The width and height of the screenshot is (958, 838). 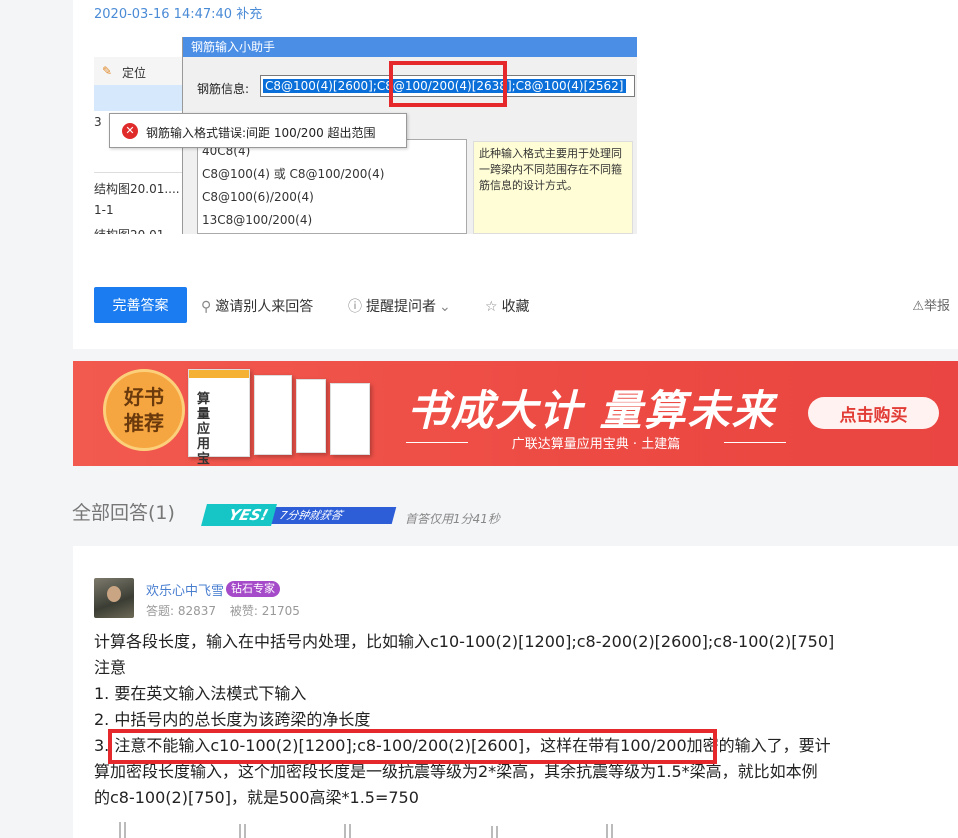 What do you see at coordinates (98, 122) in the screenshot?
I see `screenshot-left-number: 3` at bounding box center [98, 122].